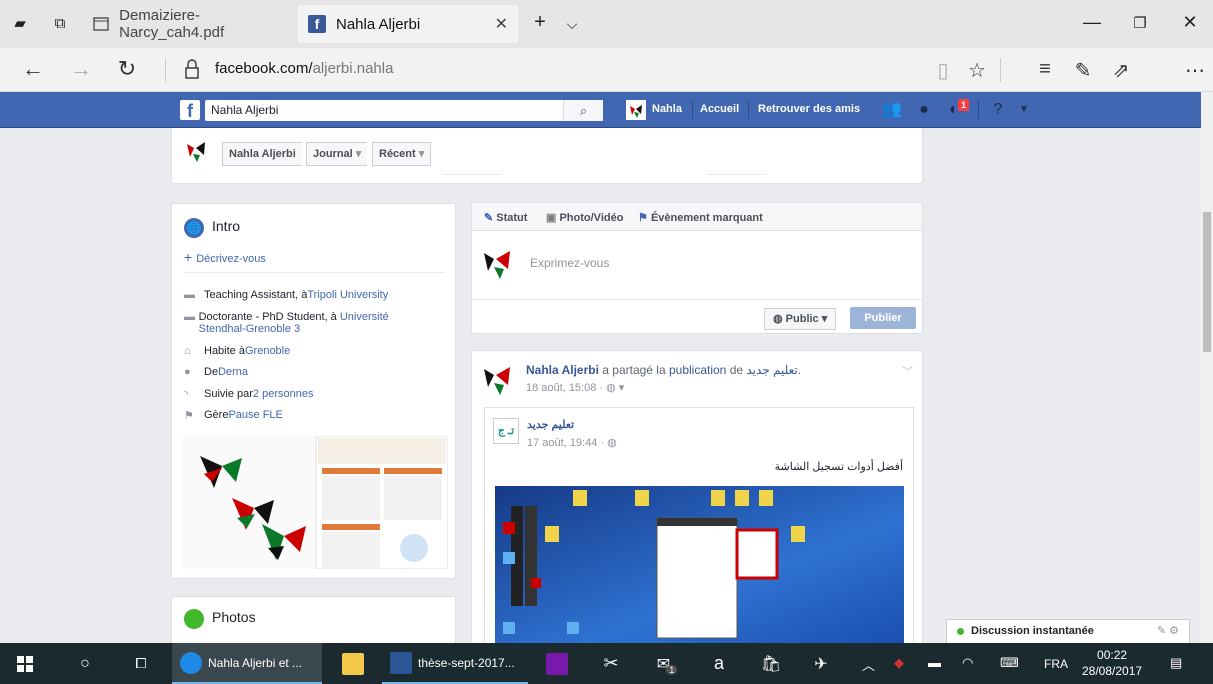  Describe the element at coordinates (583, 110) in the screenshot. I see `search-icon: ⌕` at that location.